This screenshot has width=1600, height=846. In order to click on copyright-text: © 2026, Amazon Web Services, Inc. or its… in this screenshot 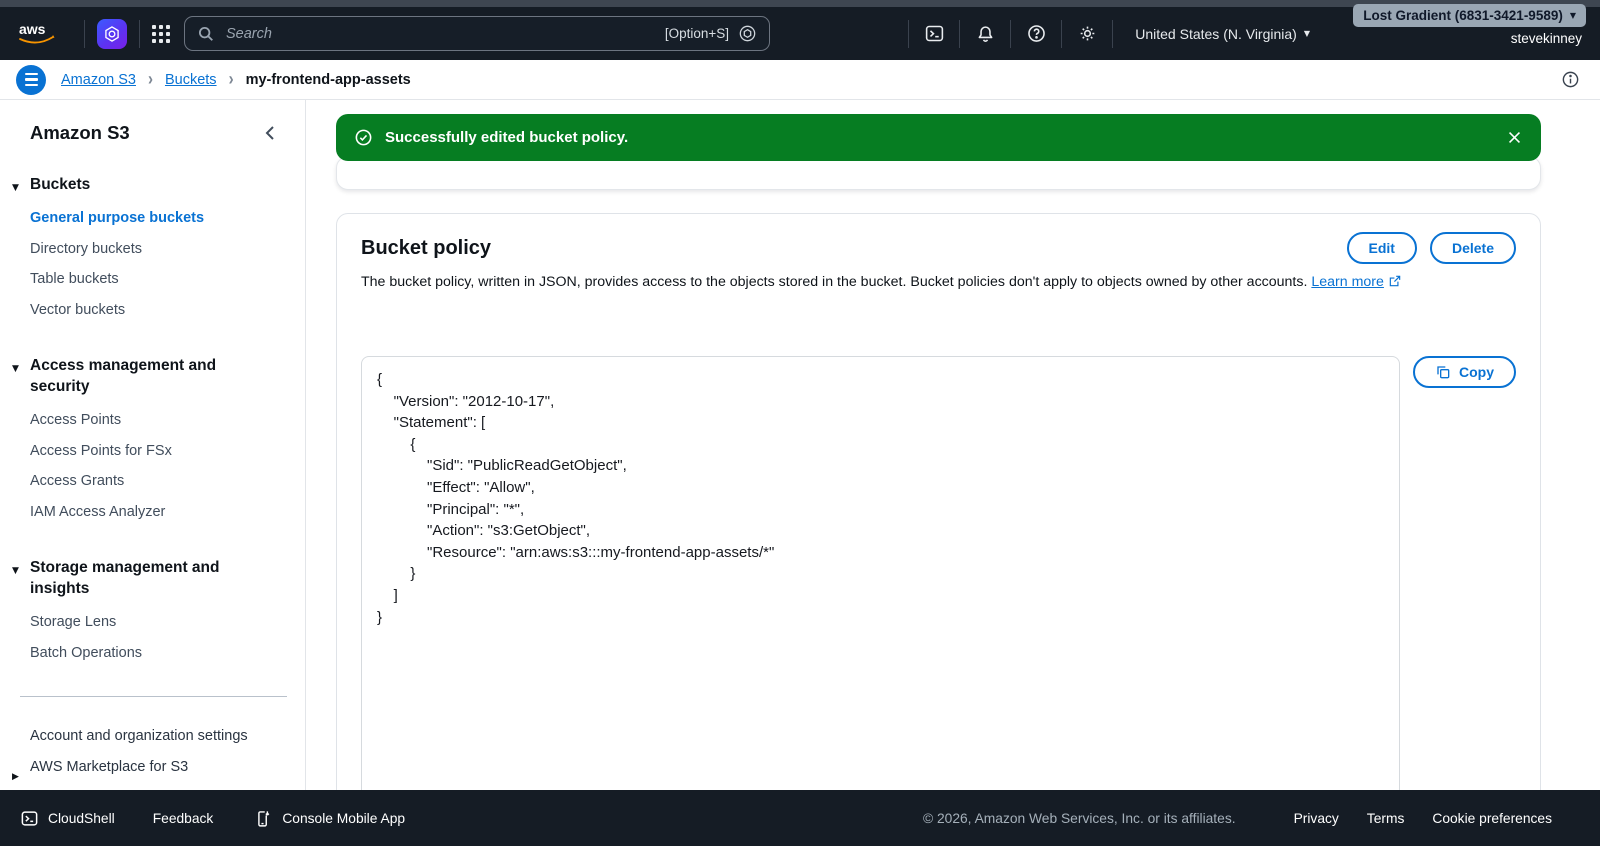, I will do `click(1079, 818)`.